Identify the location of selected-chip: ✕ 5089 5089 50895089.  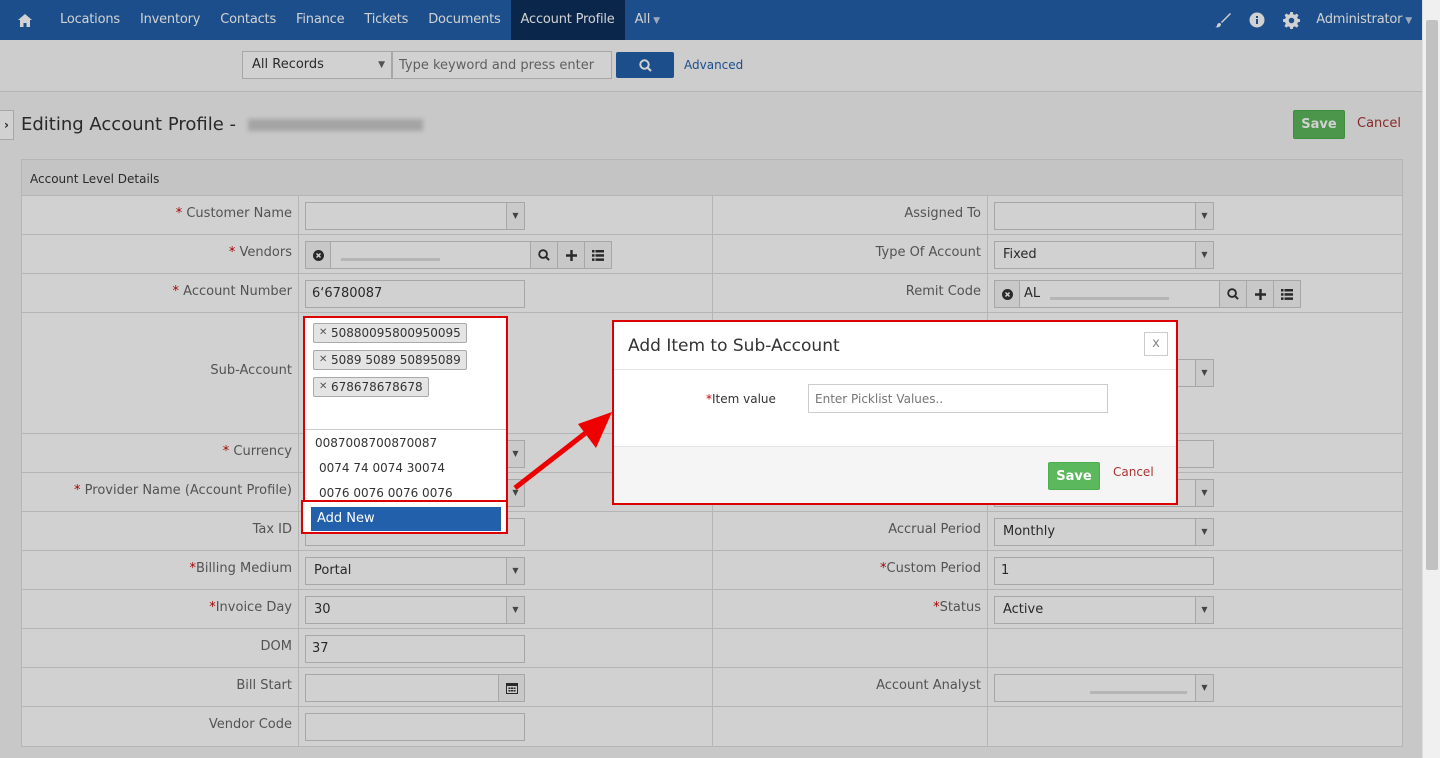
(390, 360).